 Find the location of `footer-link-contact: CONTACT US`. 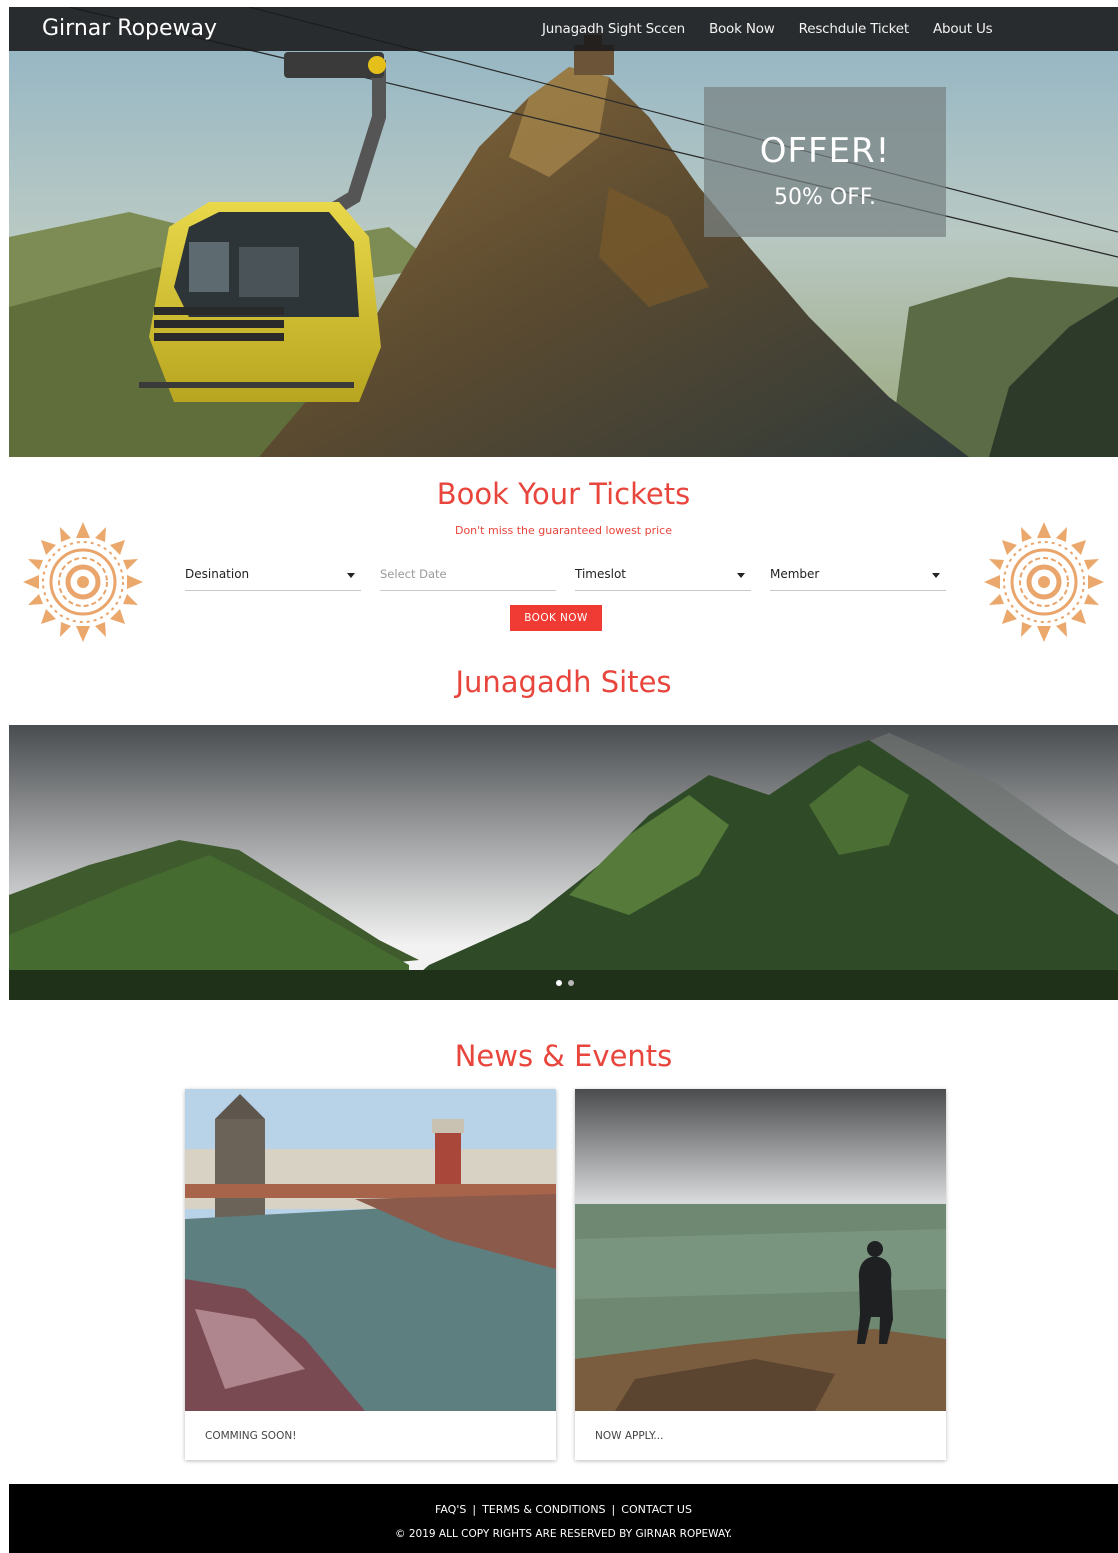

footer-link-contact: CONTACT US is located at coordinates (656, 1509).